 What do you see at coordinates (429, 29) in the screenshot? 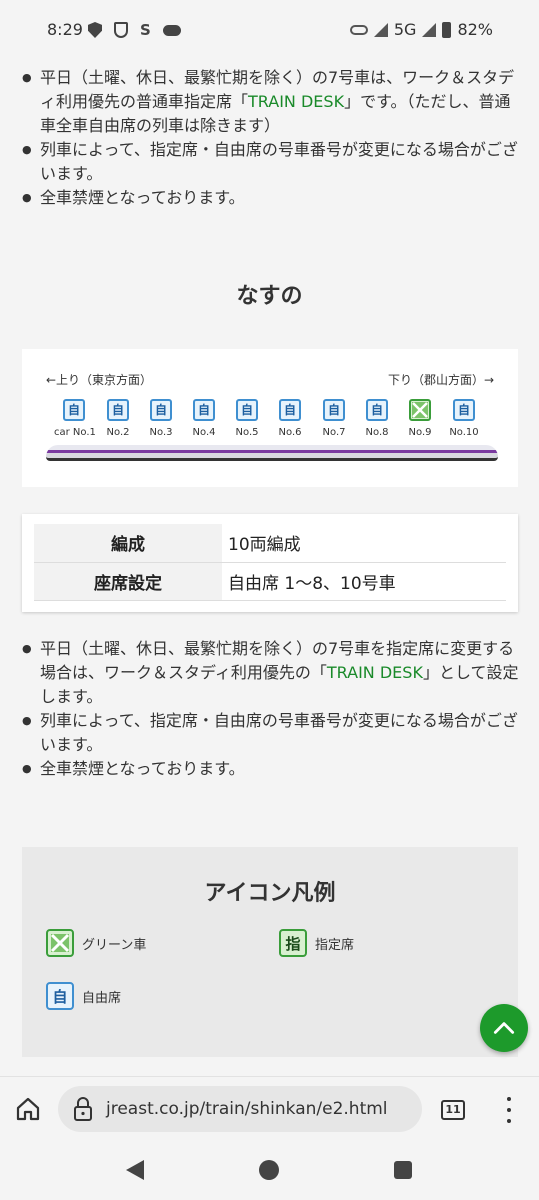
I see `cell-signal-icon` at bounding box center [429, 29].